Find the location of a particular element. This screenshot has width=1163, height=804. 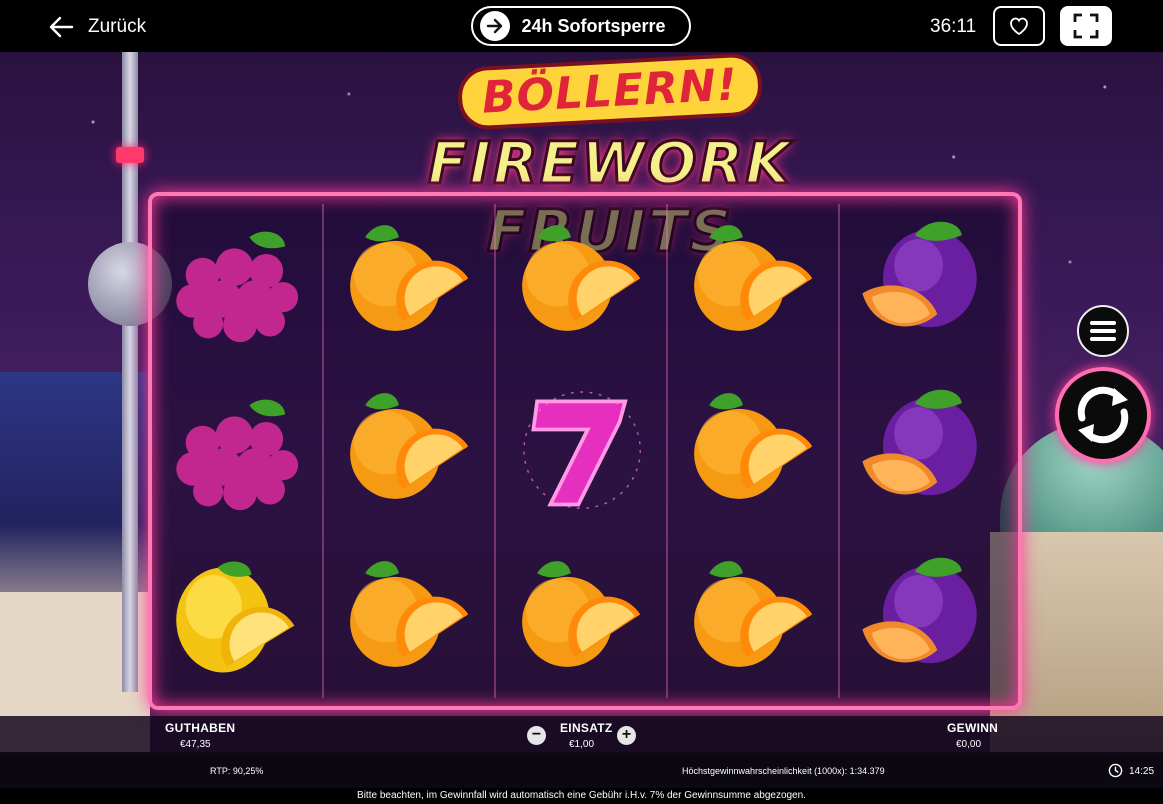

fullscreen-icon is located at coordinates (1086, 26).